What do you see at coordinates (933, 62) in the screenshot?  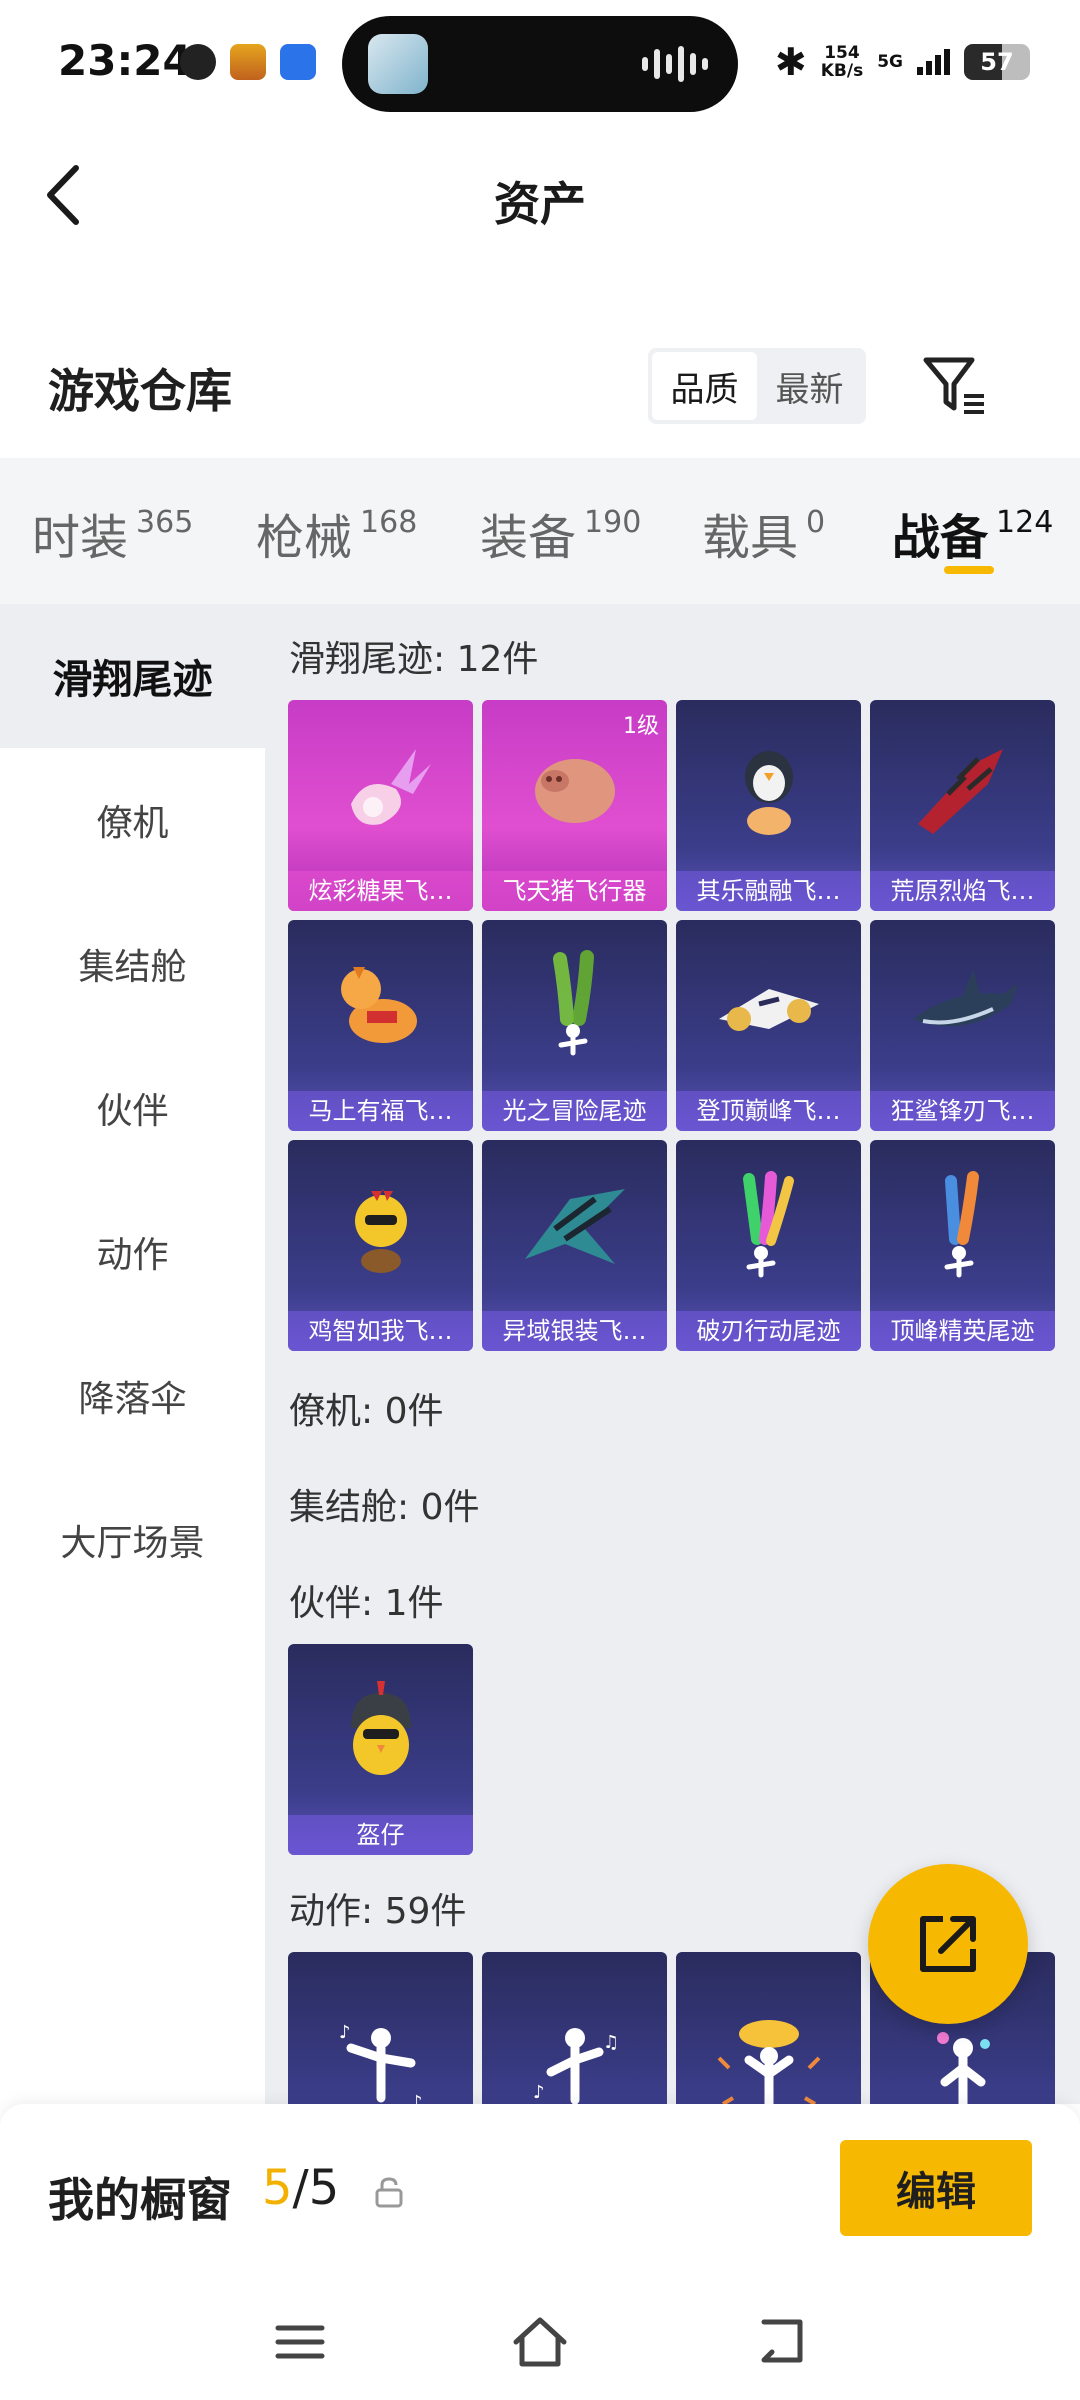 I see `signal-icon` at bounding box center [933, 62].